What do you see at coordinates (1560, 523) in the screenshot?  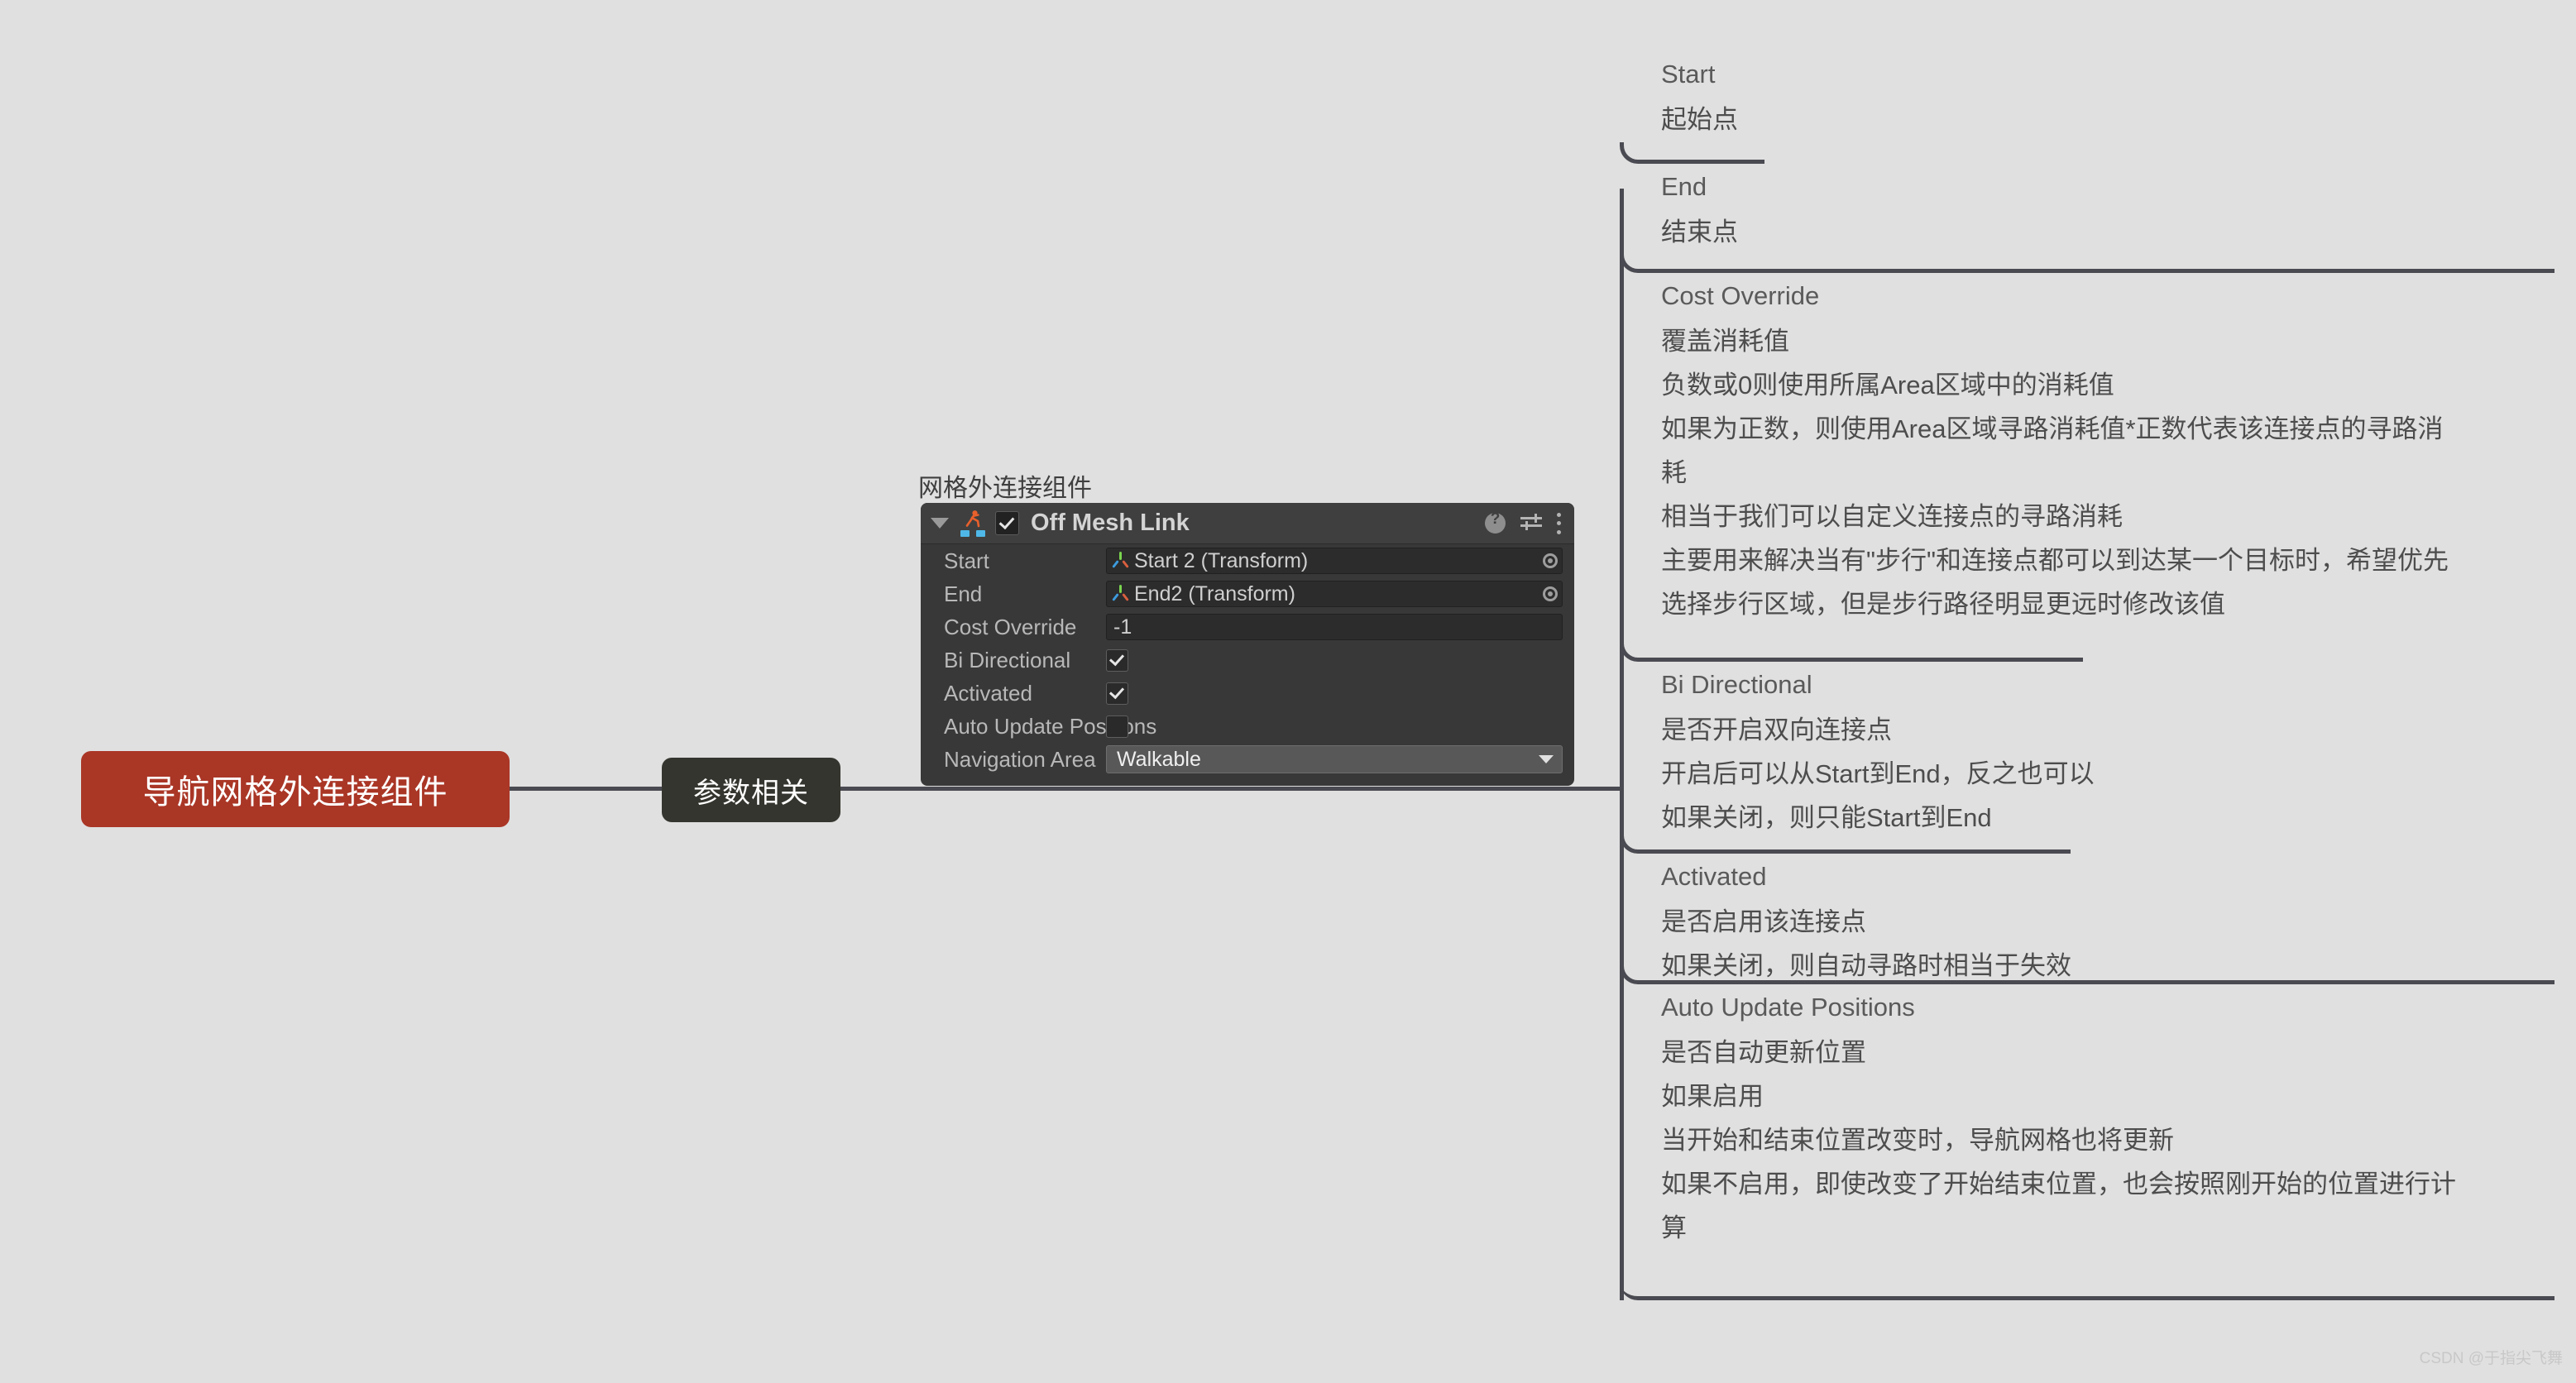 I see `three-dots-icon` at bounding box center [1560, 523].